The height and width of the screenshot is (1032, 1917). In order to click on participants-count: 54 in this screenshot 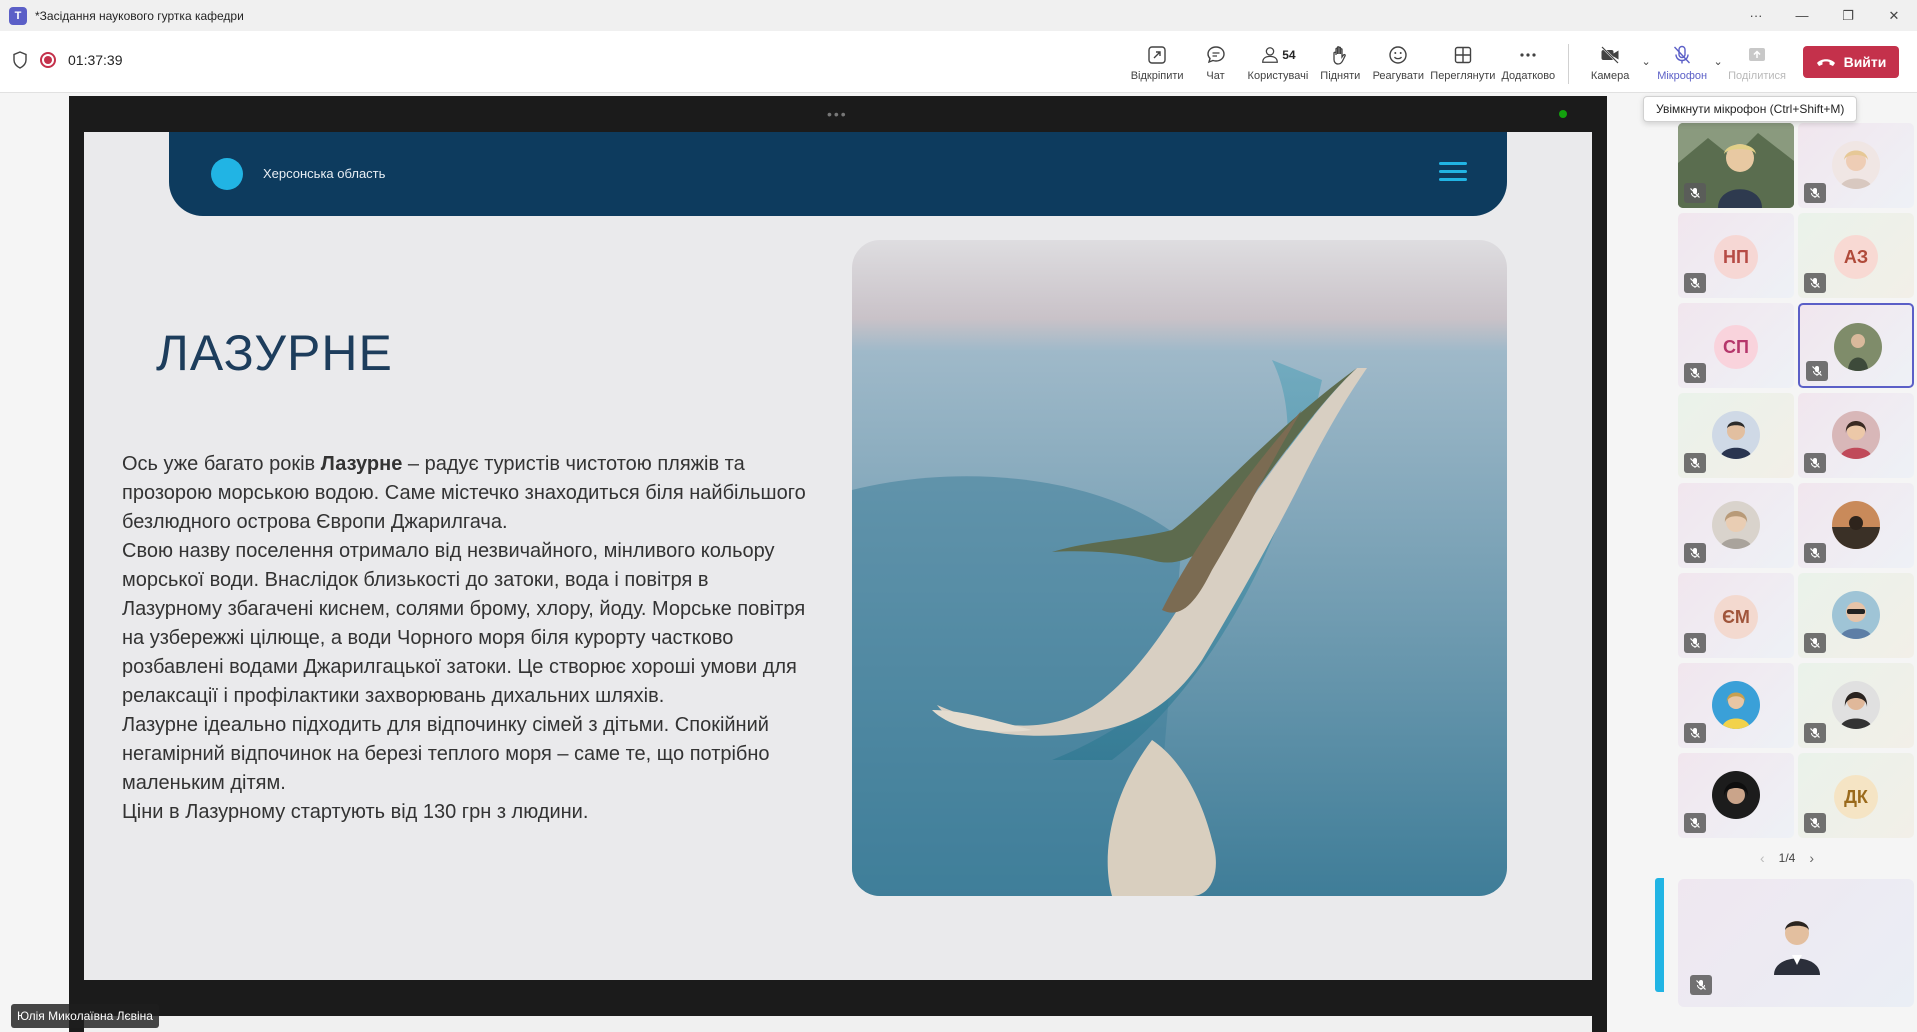, I will do `click(1289, 55)`.